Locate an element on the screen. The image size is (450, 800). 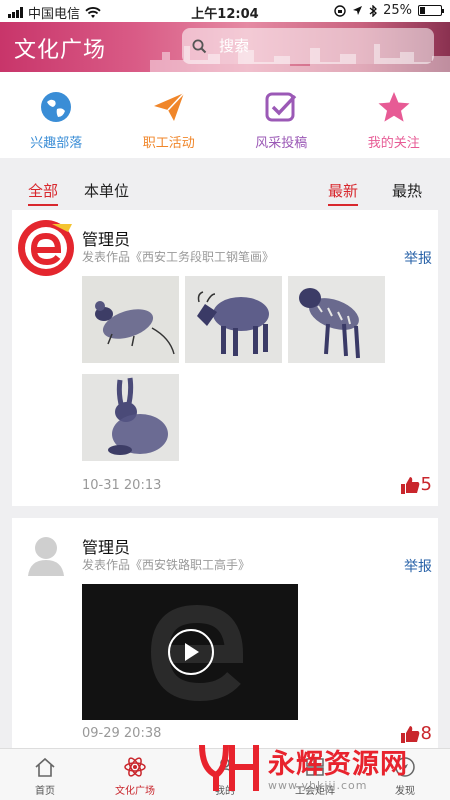
nav-culture-square: 文化广场 is located at coordinates (135, 774).